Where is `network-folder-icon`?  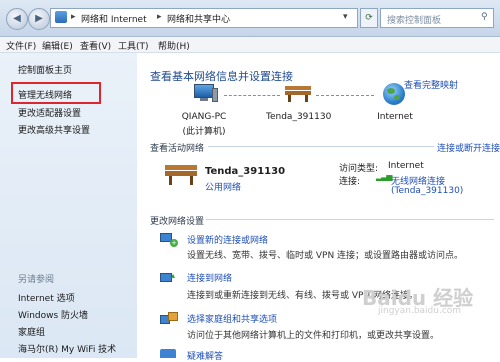
network-folder-icon is located at coordinates (61, 17).